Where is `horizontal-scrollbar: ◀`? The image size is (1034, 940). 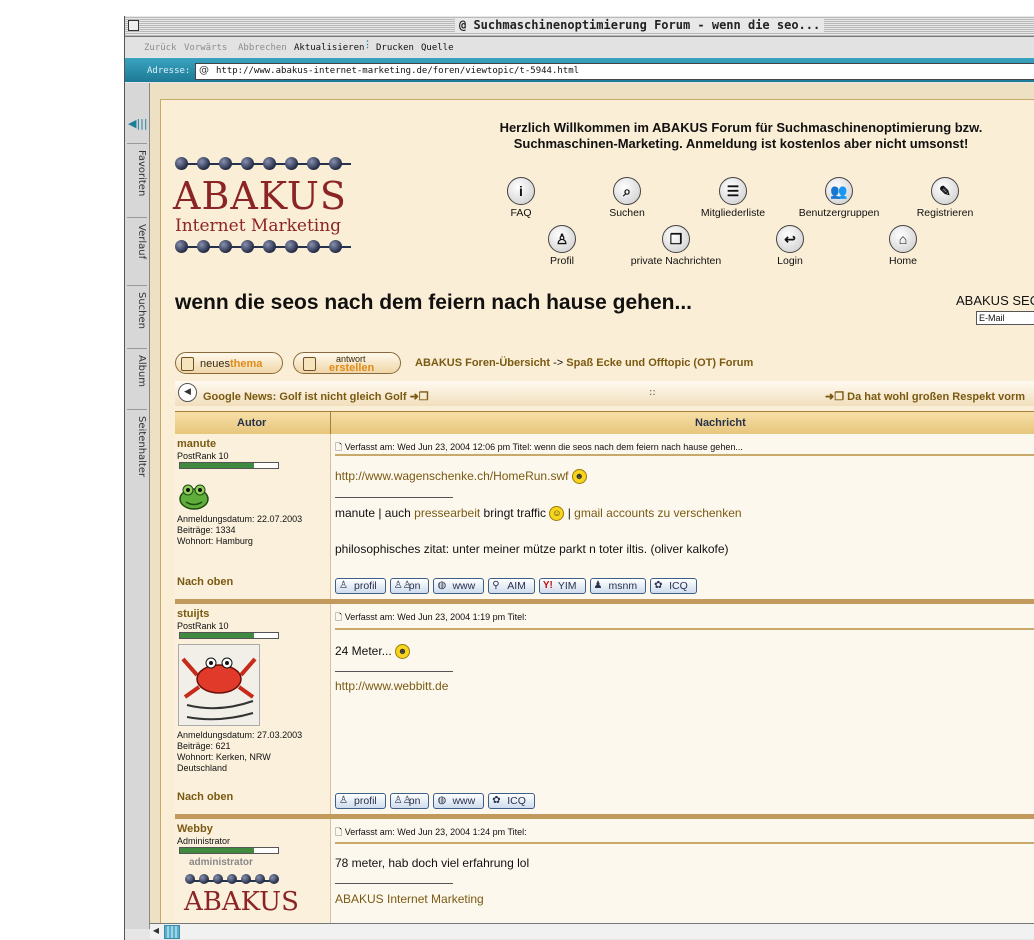
horizontal-scrollbar: ◀ is located at coordinates (592, 931).